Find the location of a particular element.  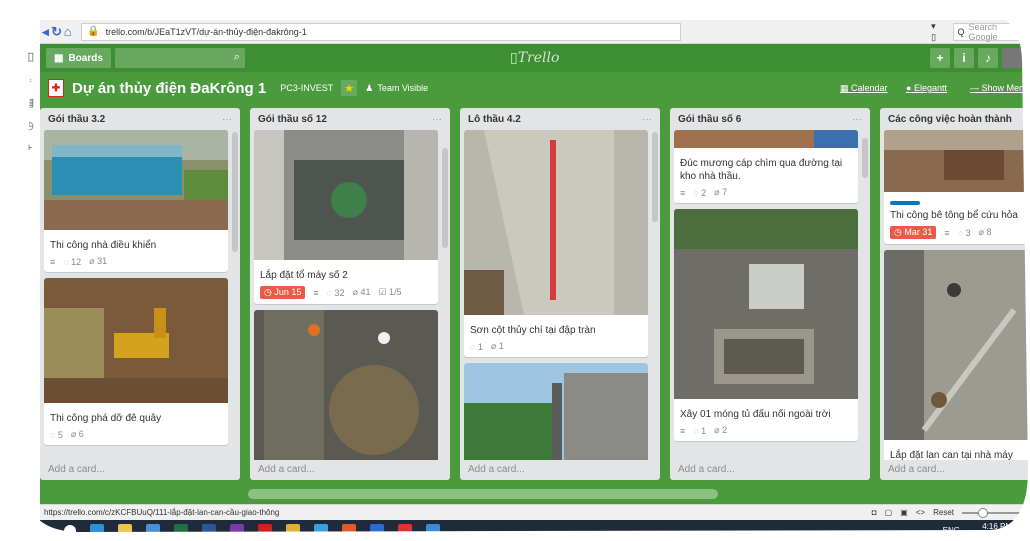

download-icon: ⤓ is located at coordinates (29, 79).